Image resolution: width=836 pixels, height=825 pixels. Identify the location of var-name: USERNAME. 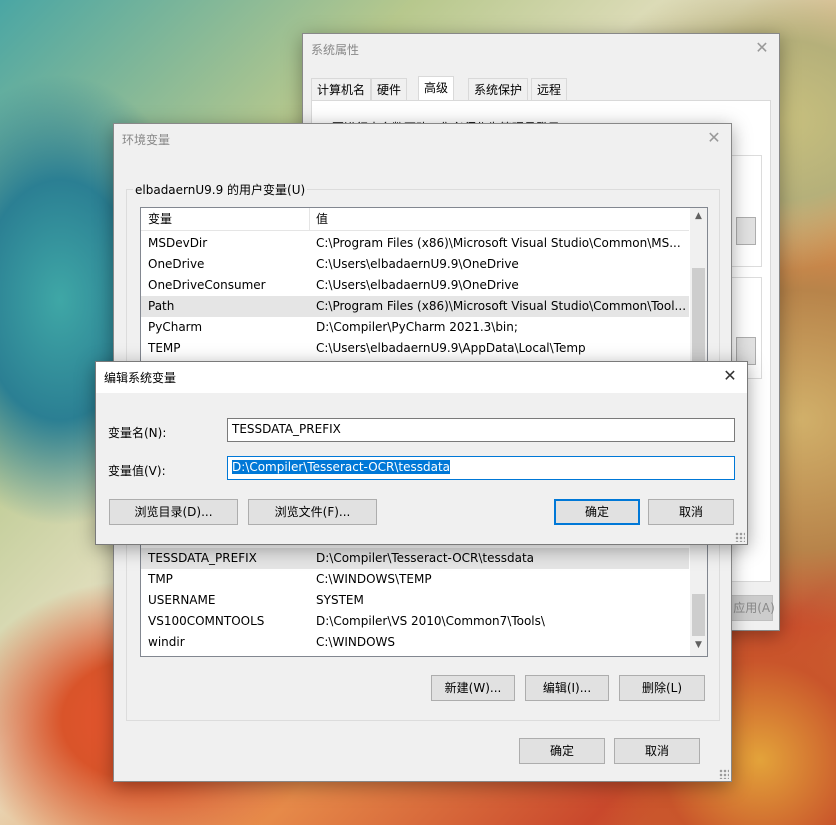
(182, 600).